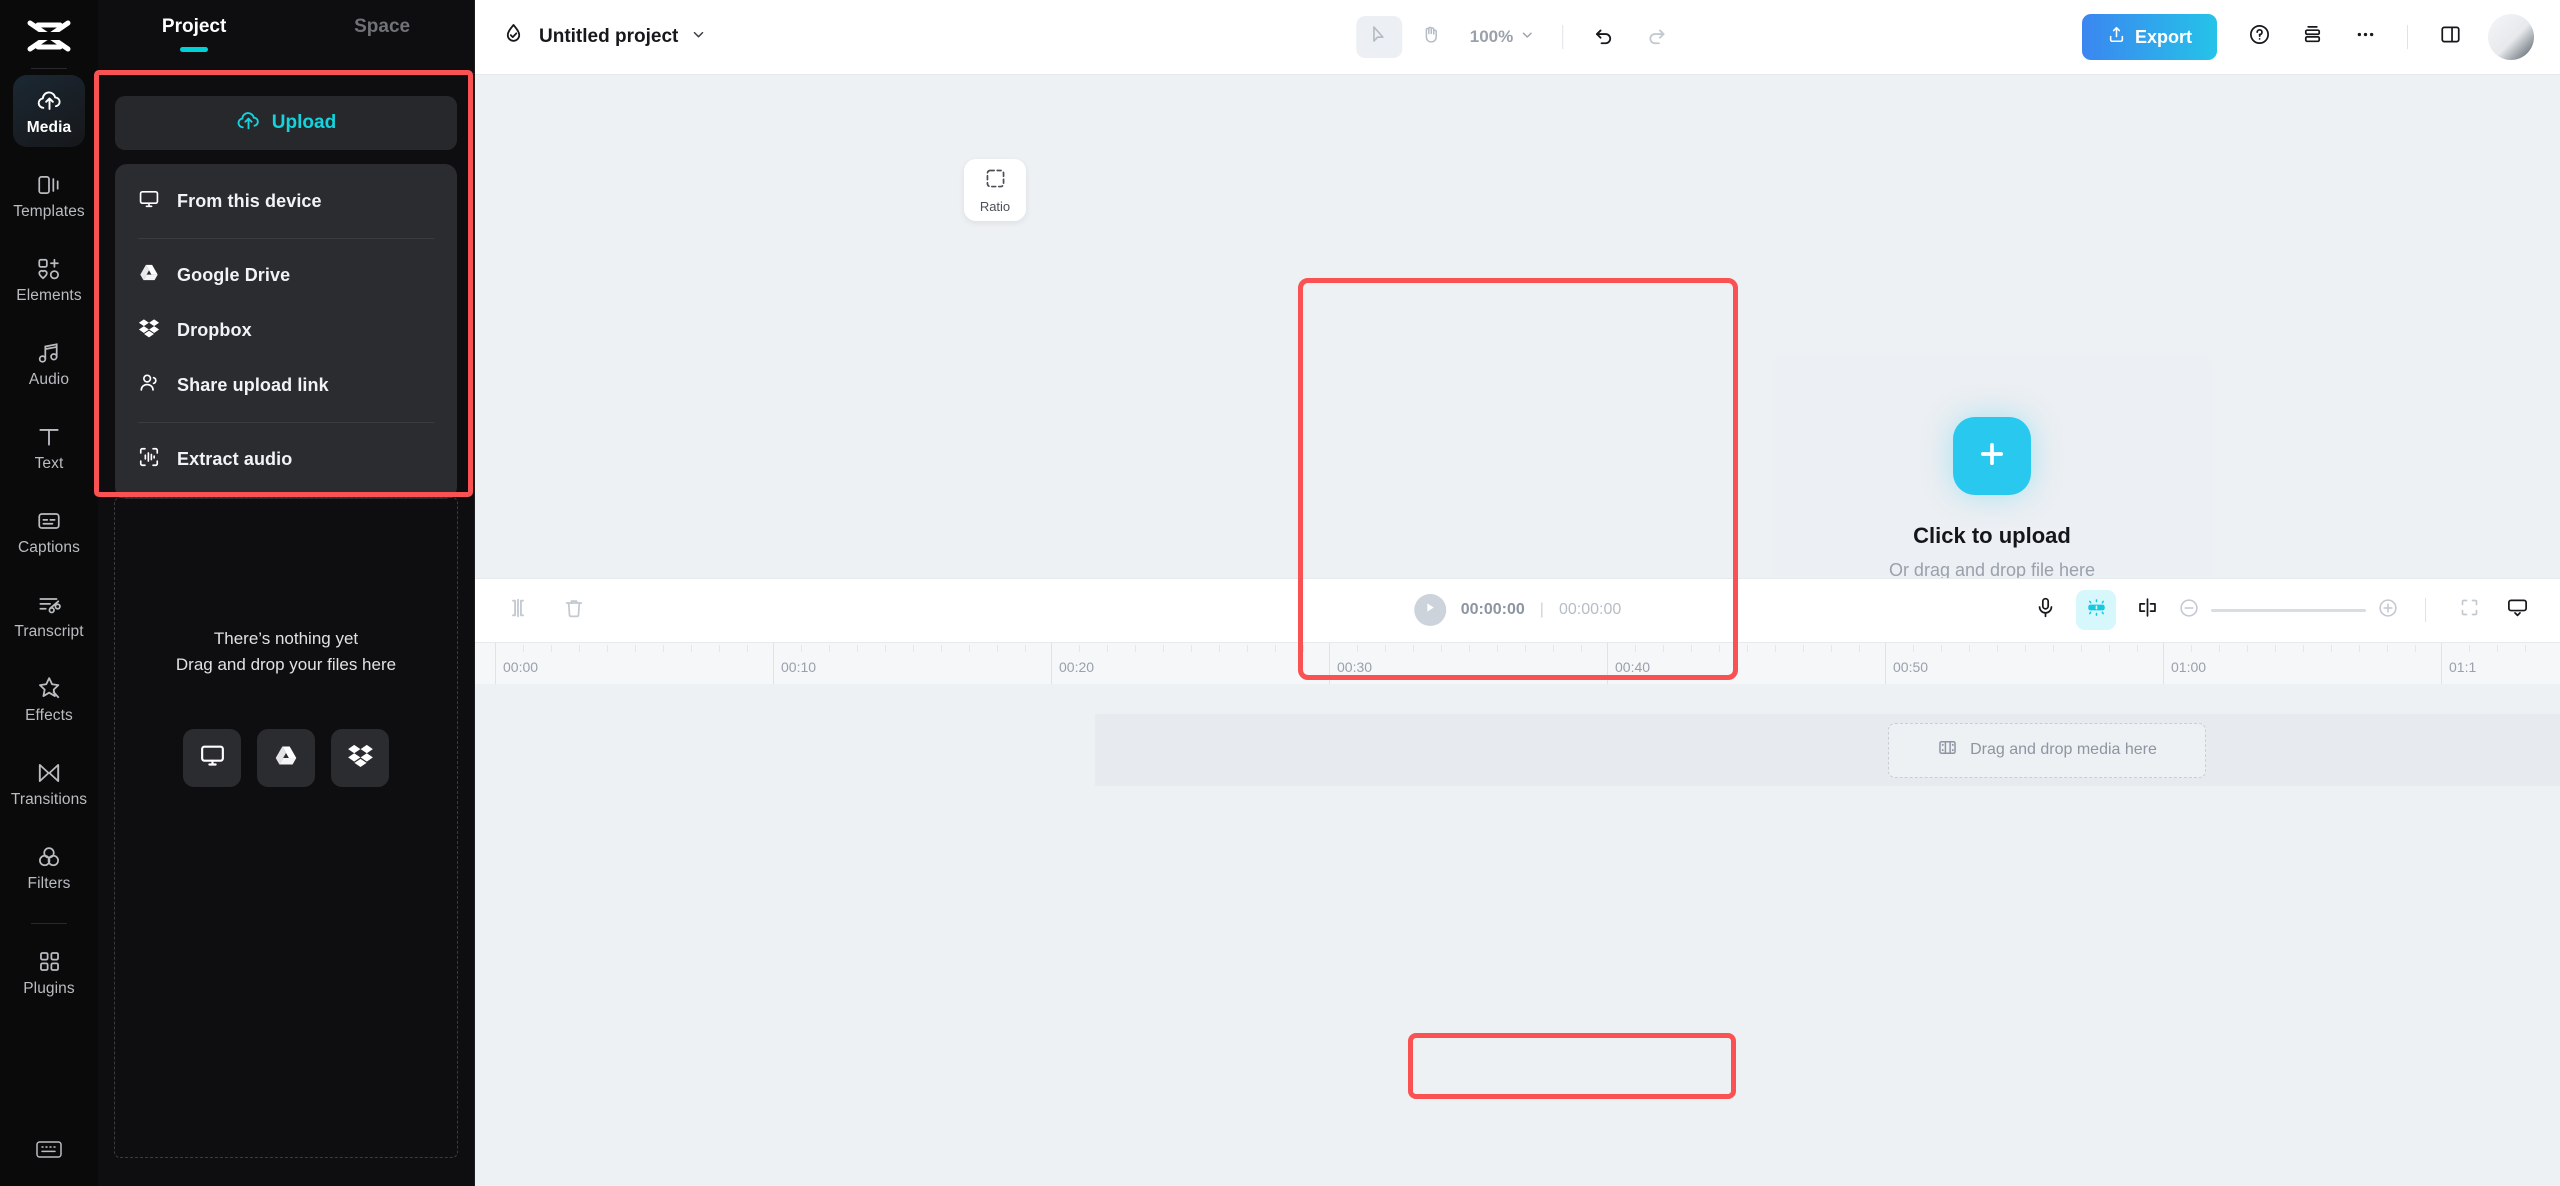 The height and width of the screenshot is (1186, 2560). I want to click on rail-divider-top, so click(49, 68).